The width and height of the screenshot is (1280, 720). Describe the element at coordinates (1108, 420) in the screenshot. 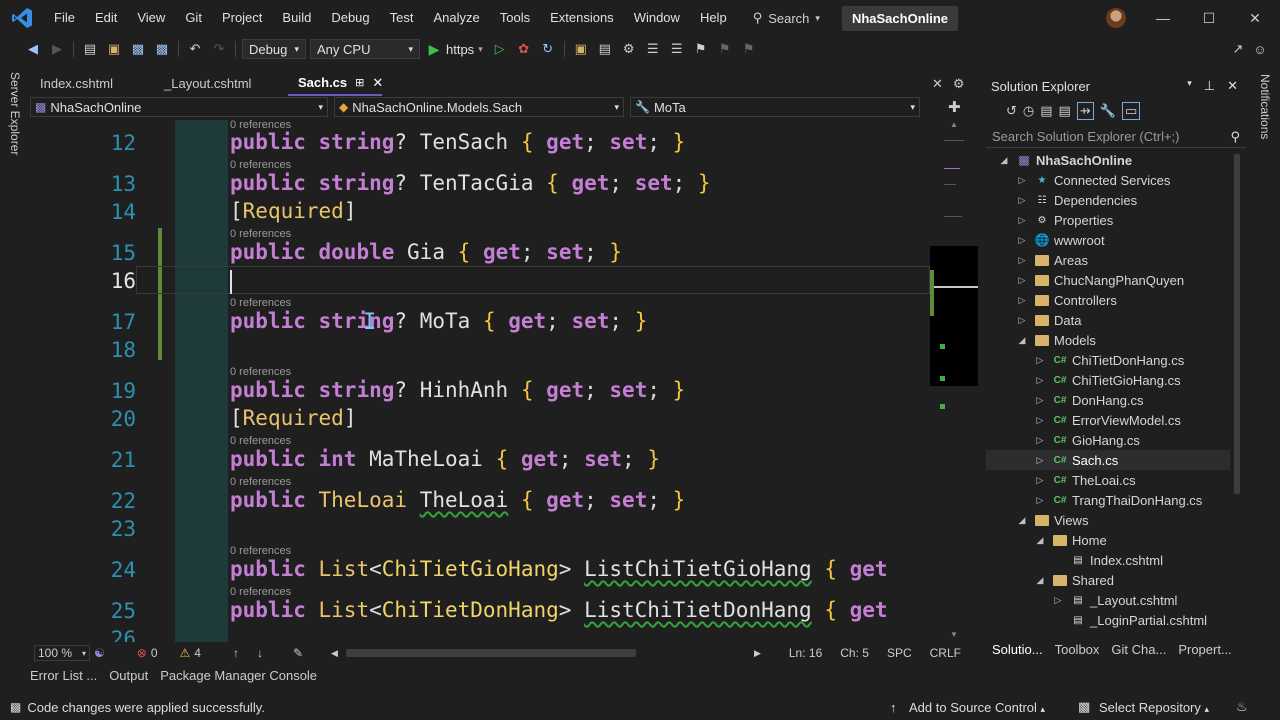

I see `tree-item: ▷ C# ErrorViewModel.cs` at that location.